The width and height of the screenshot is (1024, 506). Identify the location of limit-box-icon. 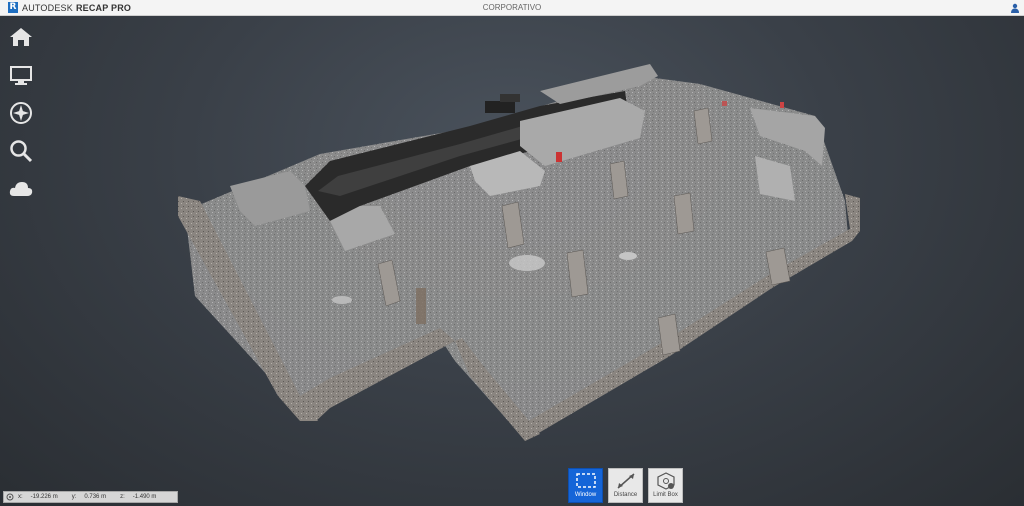
(665, 481).